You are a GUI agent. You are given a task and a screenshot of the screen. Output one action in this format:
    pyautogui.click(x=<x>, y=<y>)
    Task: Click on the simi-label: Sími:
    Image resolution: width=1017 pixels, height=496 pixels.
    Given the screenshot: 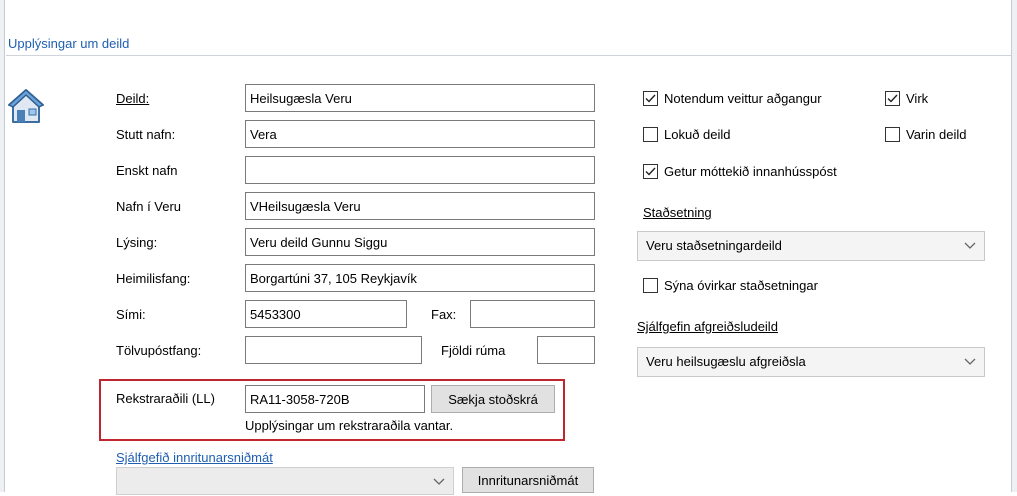 What is the action you would take?
    pyautogui.click(x=131, y=314)
    